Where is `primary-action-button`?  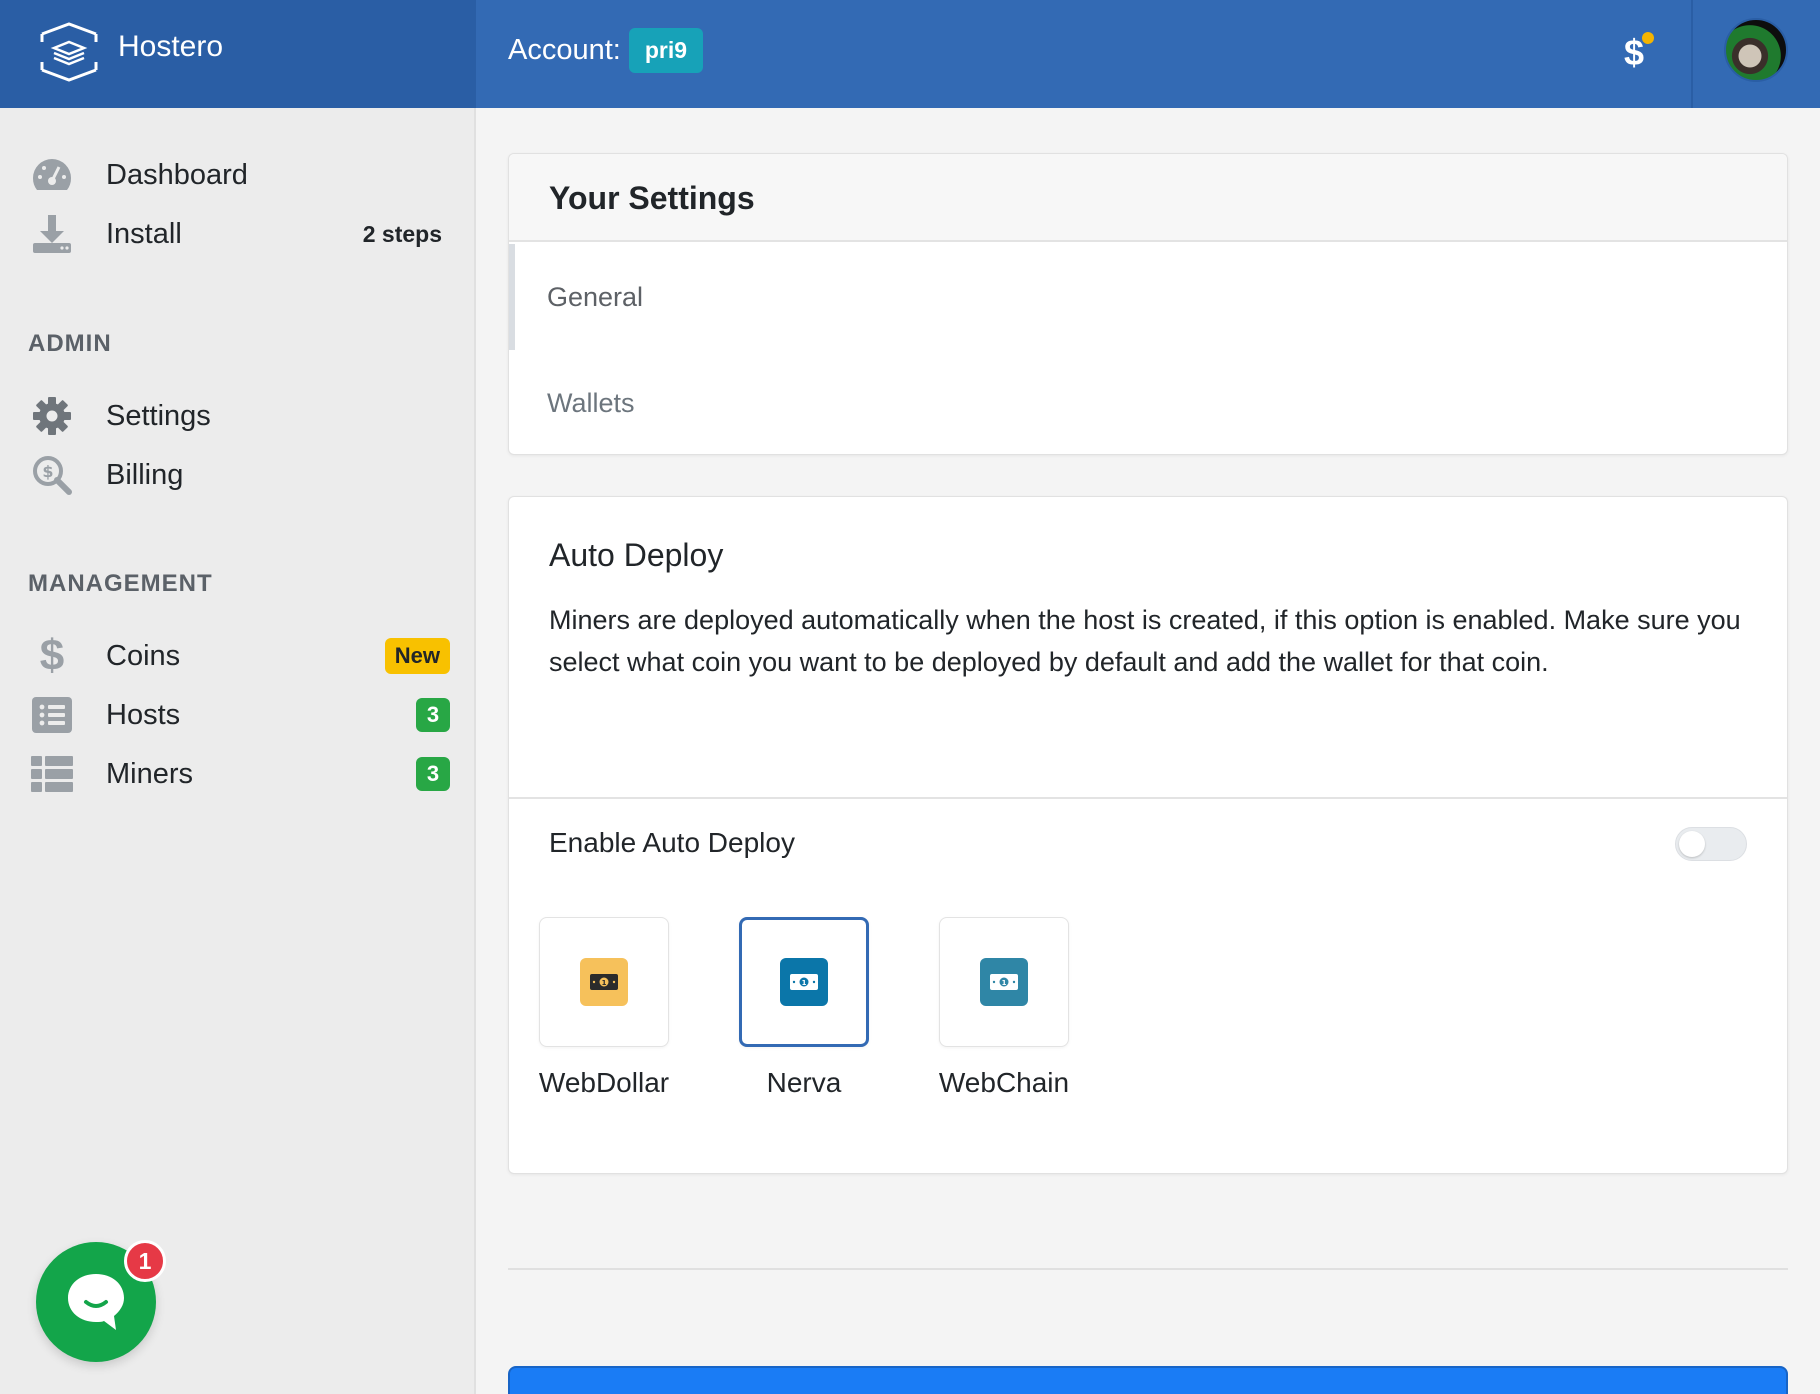 primary-action-button is located at coordinates (1148, 1380).